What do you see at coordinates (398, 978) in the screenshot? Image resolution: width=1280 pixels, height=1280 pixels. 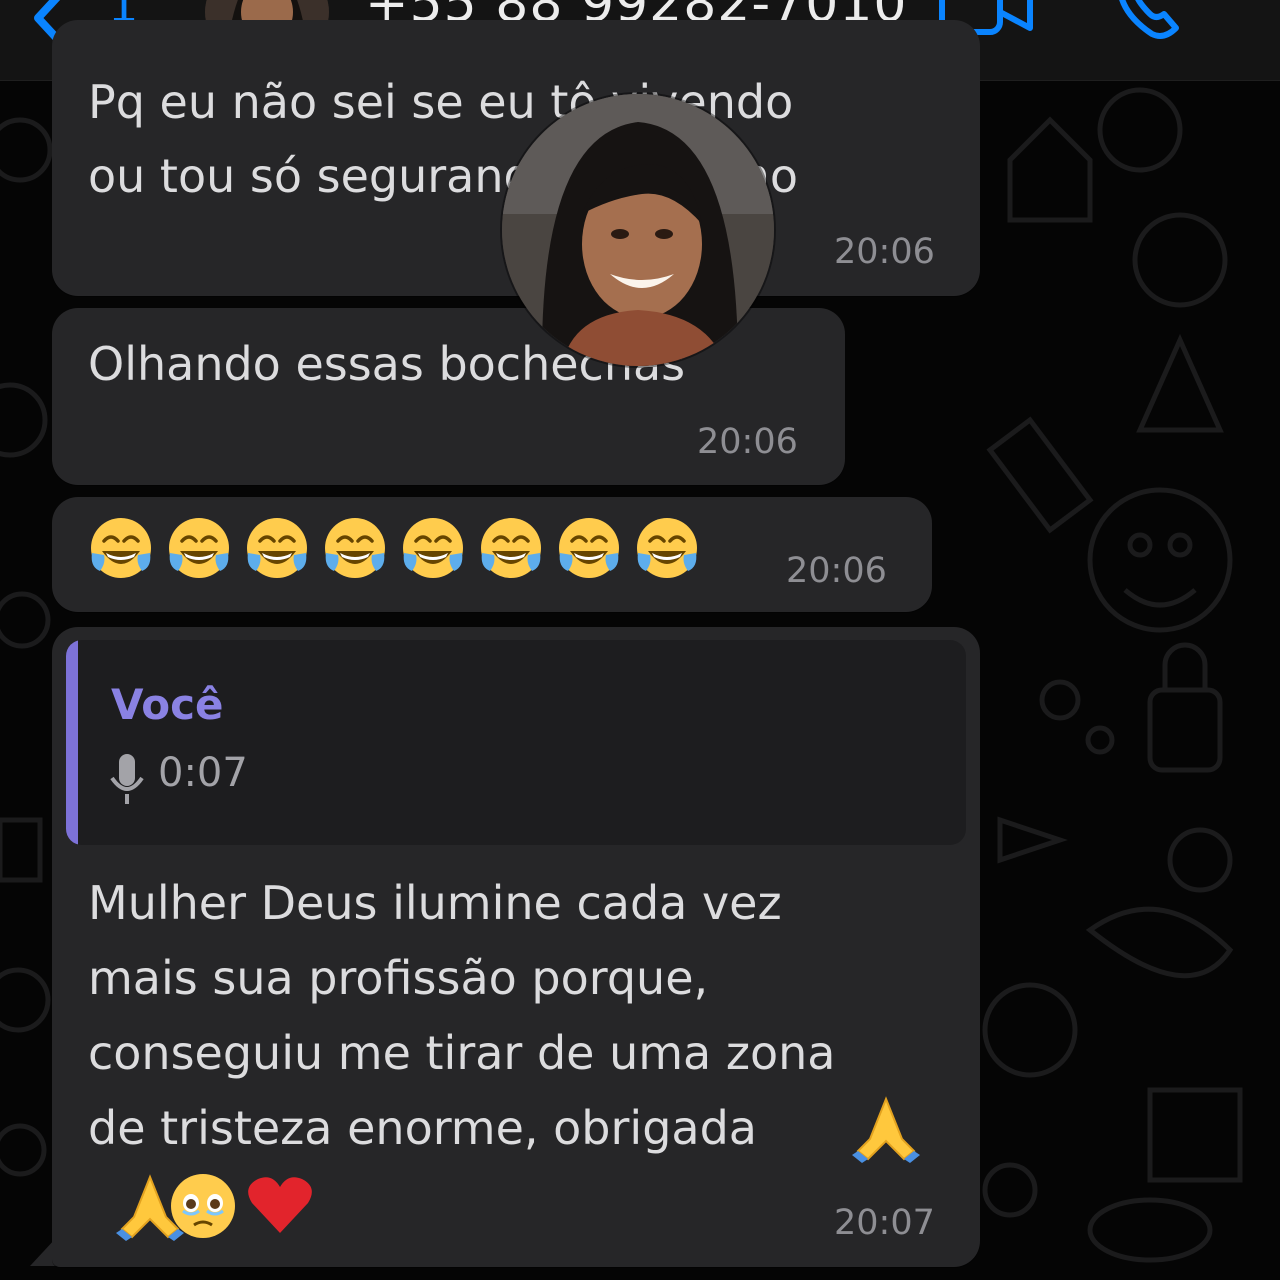 I see `message-line: mais sua profissão porque,` at bounding box center [398, 978].